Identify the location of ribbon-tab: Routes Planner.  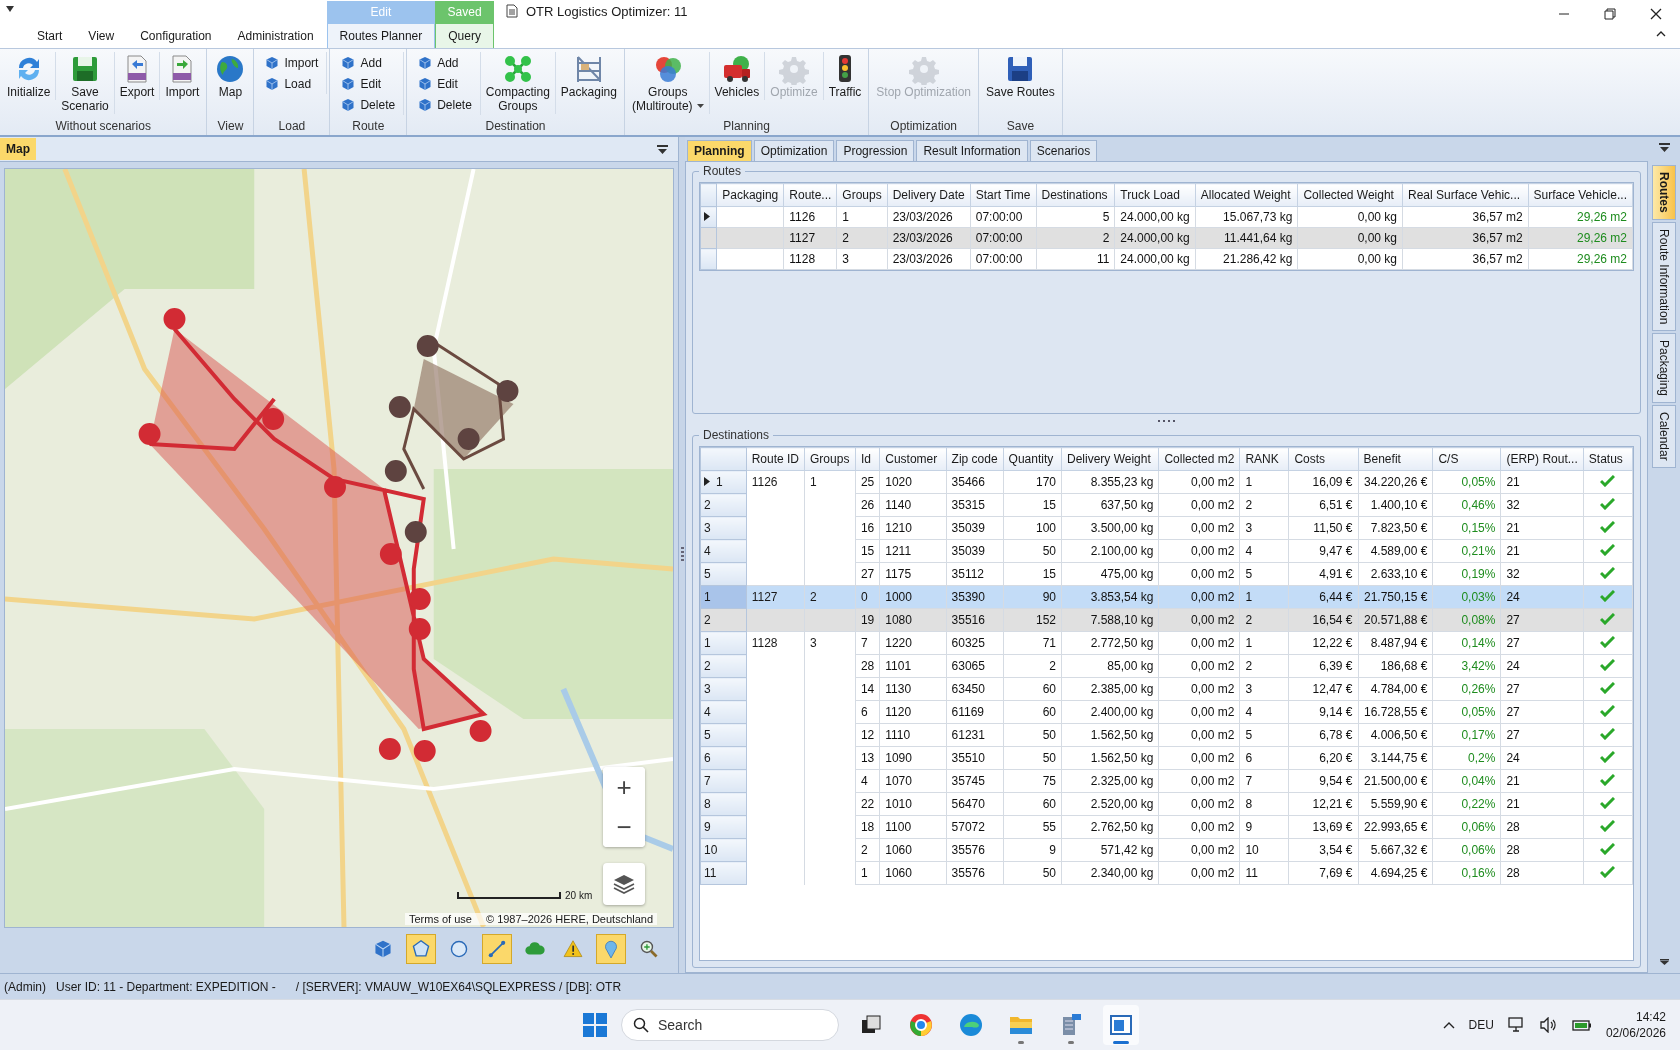
(381, 35).